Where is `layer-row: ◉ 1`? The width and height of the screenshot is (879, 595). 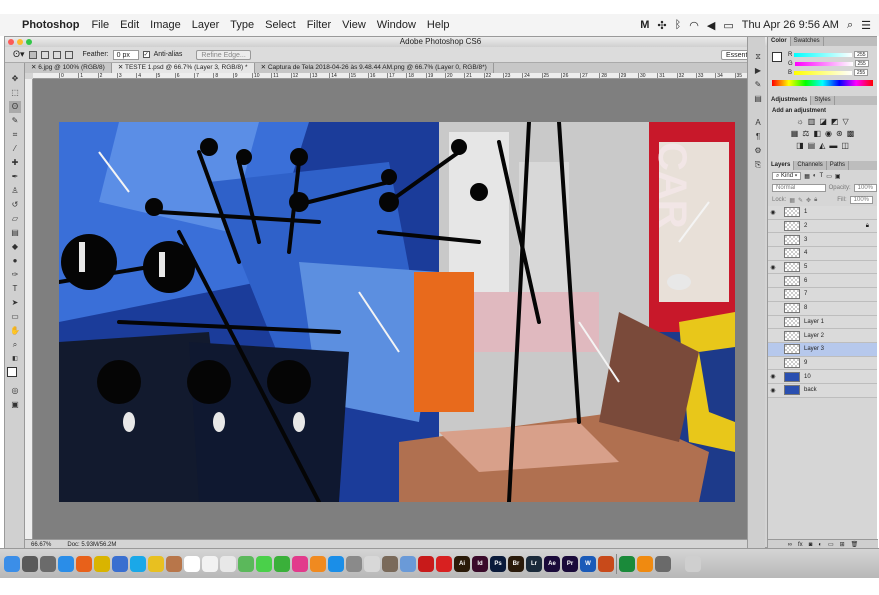
layer-row: ◉ 1 is located at coordinates (822, 213).